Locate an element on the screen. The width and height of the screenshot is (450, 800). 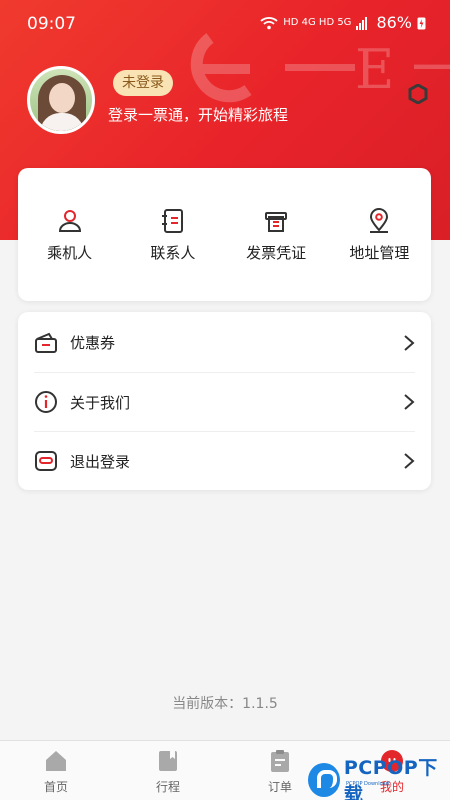
status-time: 09:07 is located at coordinates (51, 24).